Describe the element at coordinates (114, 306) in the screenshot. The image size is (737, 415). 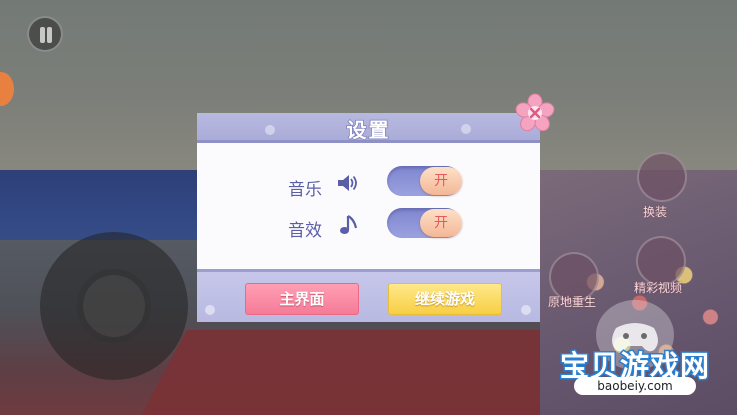
I see `joystick-knob` at that location.